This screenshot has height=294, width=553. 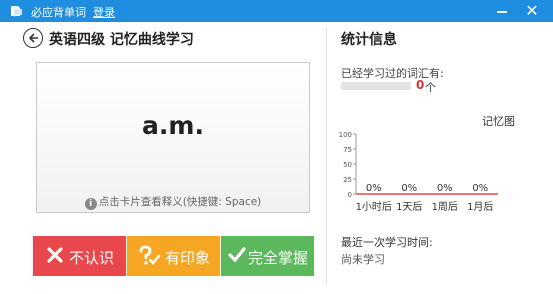 What do you see at coordinates (58, 12) in the screenshot?
I see `app-title: 必应背单词` at bounding box center [58, 12].